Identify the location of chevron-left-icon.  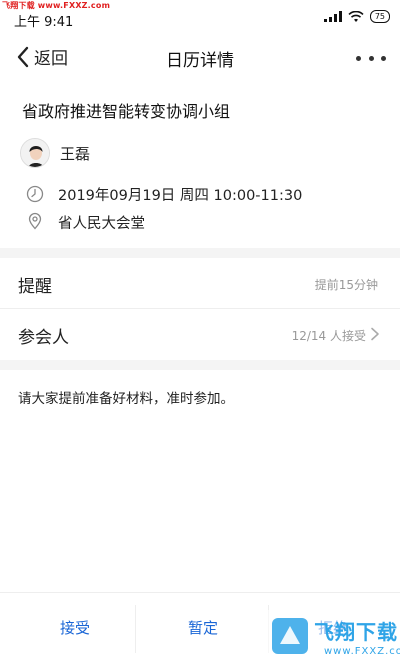
(23, 56).